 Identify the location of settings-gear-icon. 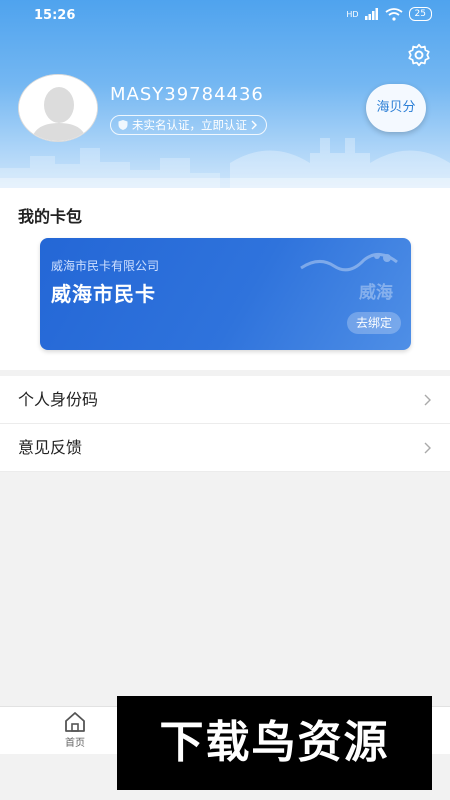
(419, 55).